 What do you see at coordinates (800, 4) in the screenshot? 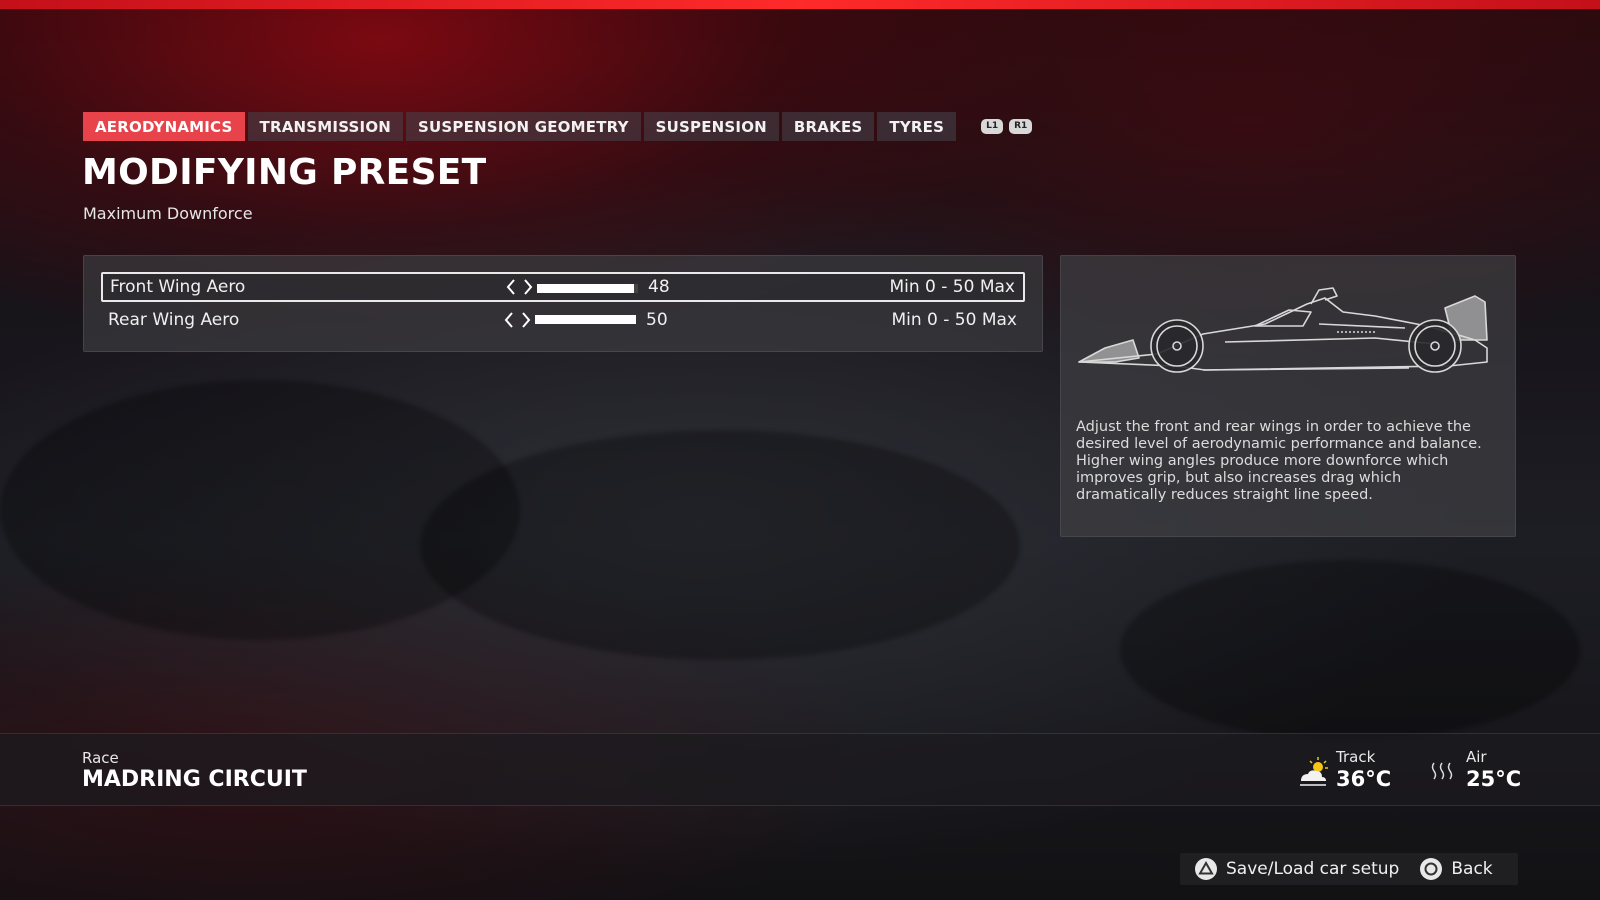
I see `top-accent-strip` at bounding box center [800, 4].